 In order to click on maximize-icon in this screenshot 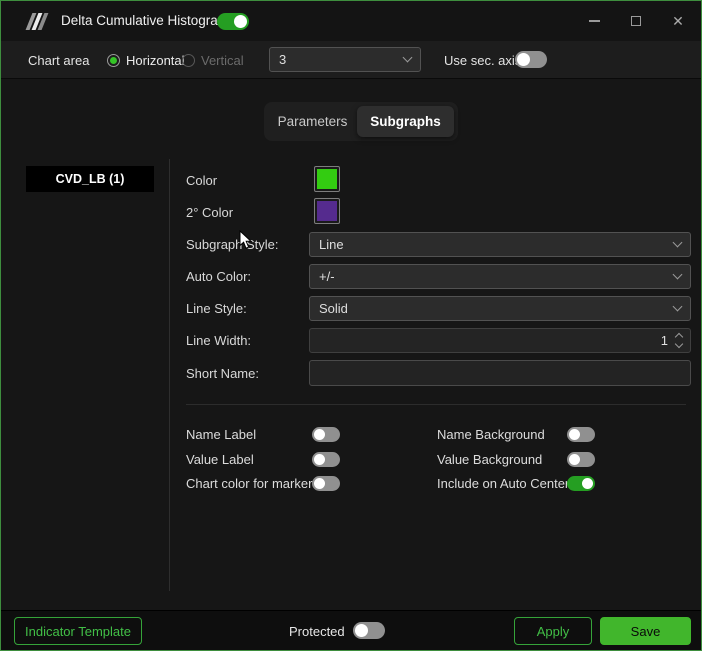, I will do `click(636, 21)`.